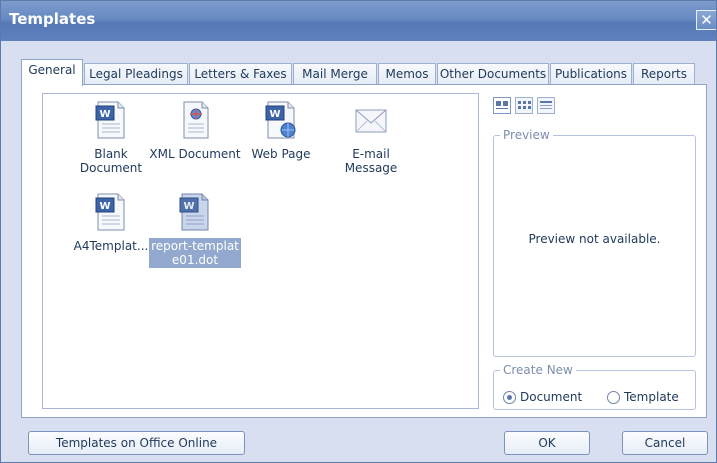 This screenshot has height=463, width=717. Describe the element at coordinates (195, 260) in the screenshot. I see `template-label-line2: e01.dot` at that location.